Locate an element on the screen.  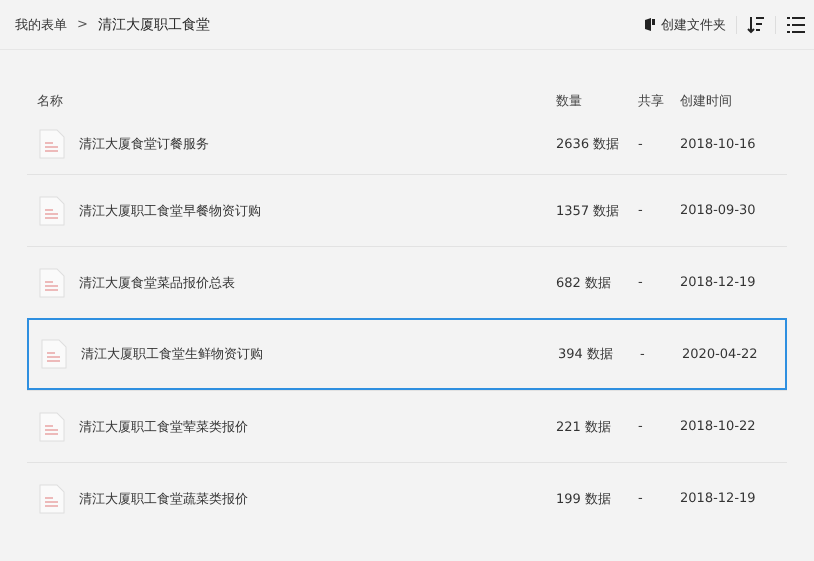
data-count: 394 数据 is located at coordinates (586, 354).